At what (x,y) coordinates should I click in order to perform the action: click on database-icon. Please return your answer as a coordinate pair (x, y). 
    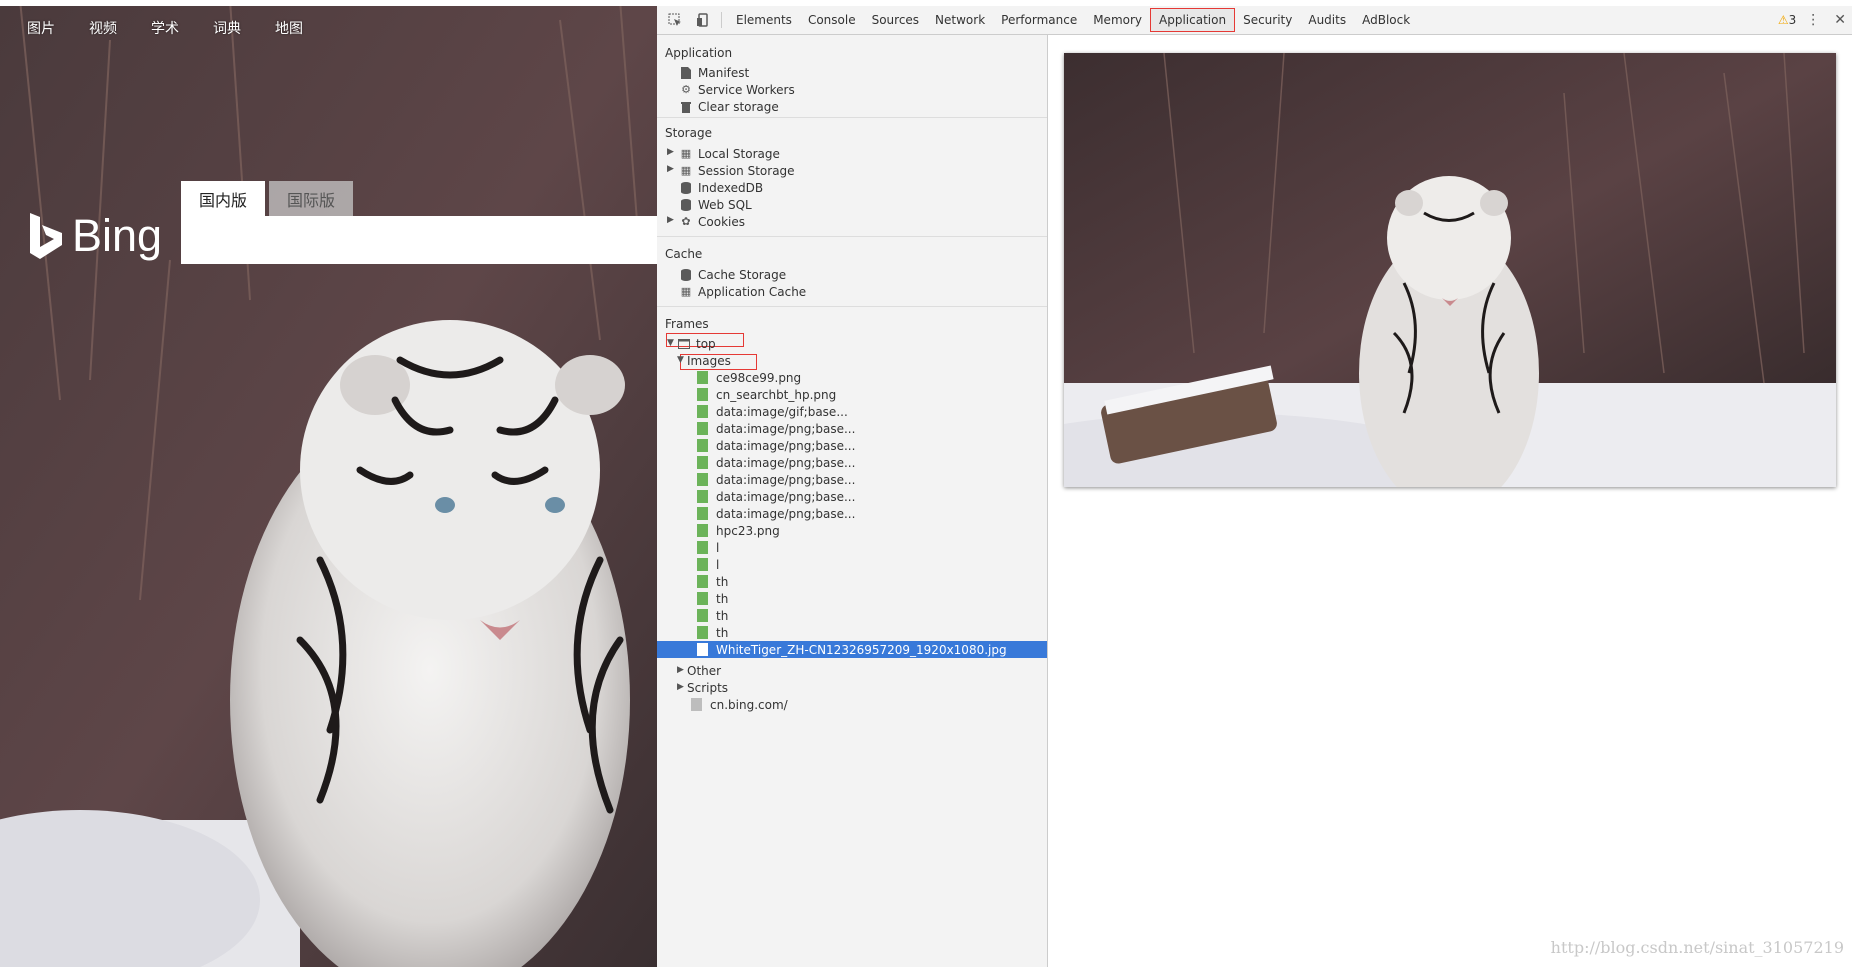
    Looking at the image, I should click on (686, 205).